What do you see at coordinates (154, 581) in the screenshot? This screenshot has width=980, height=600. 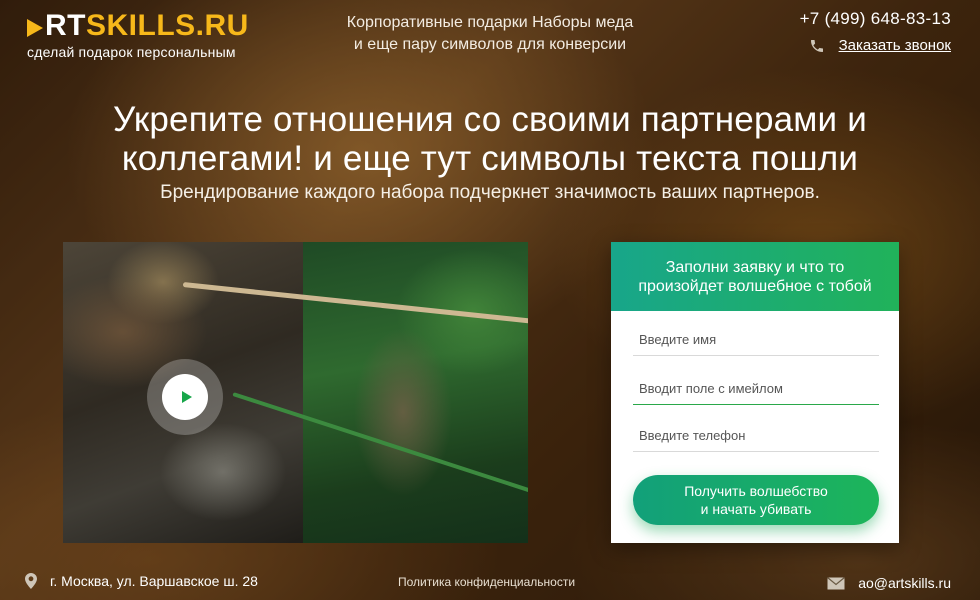 I see `address-text: г. Москва, ул. Варшавское ш. 28` at bounding box center [154, 581].